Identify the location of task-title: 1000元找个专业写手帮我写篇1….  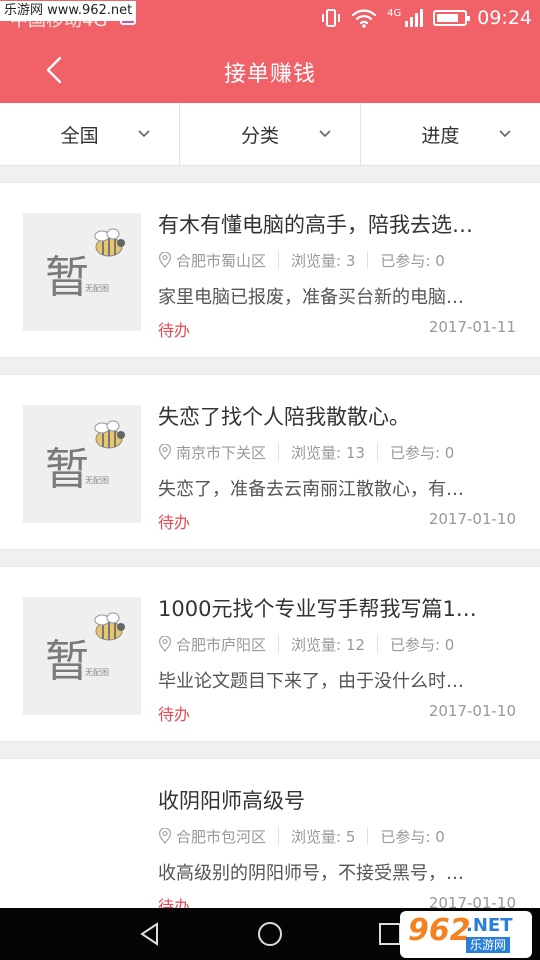
(317, 609).